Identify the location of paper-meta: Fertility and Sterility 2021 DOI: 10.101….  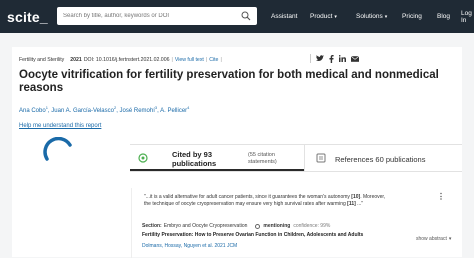
(121, 60).